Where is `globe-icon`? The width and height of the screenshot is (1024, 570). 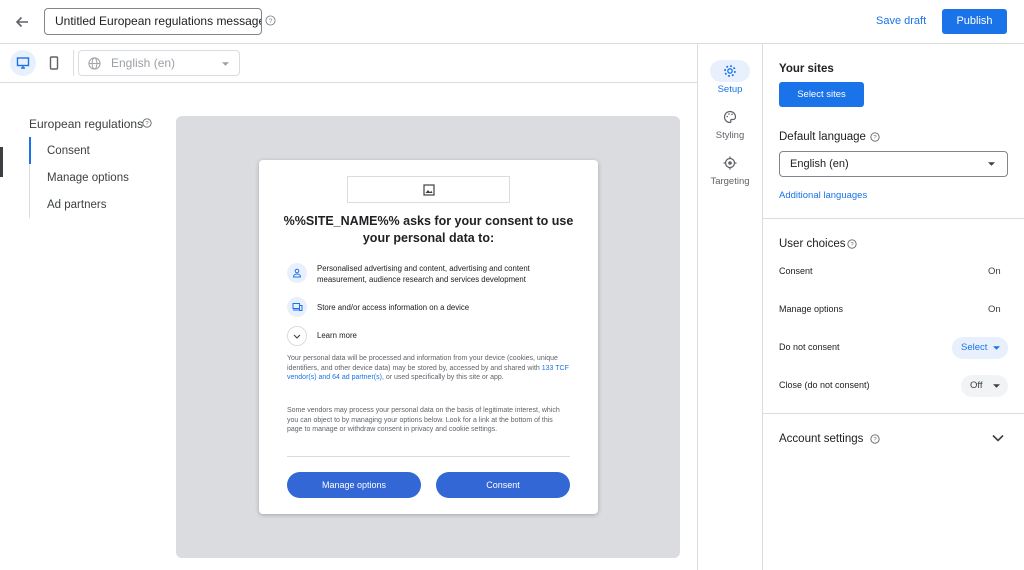
globe-icon is located at coordinates (94, 63).